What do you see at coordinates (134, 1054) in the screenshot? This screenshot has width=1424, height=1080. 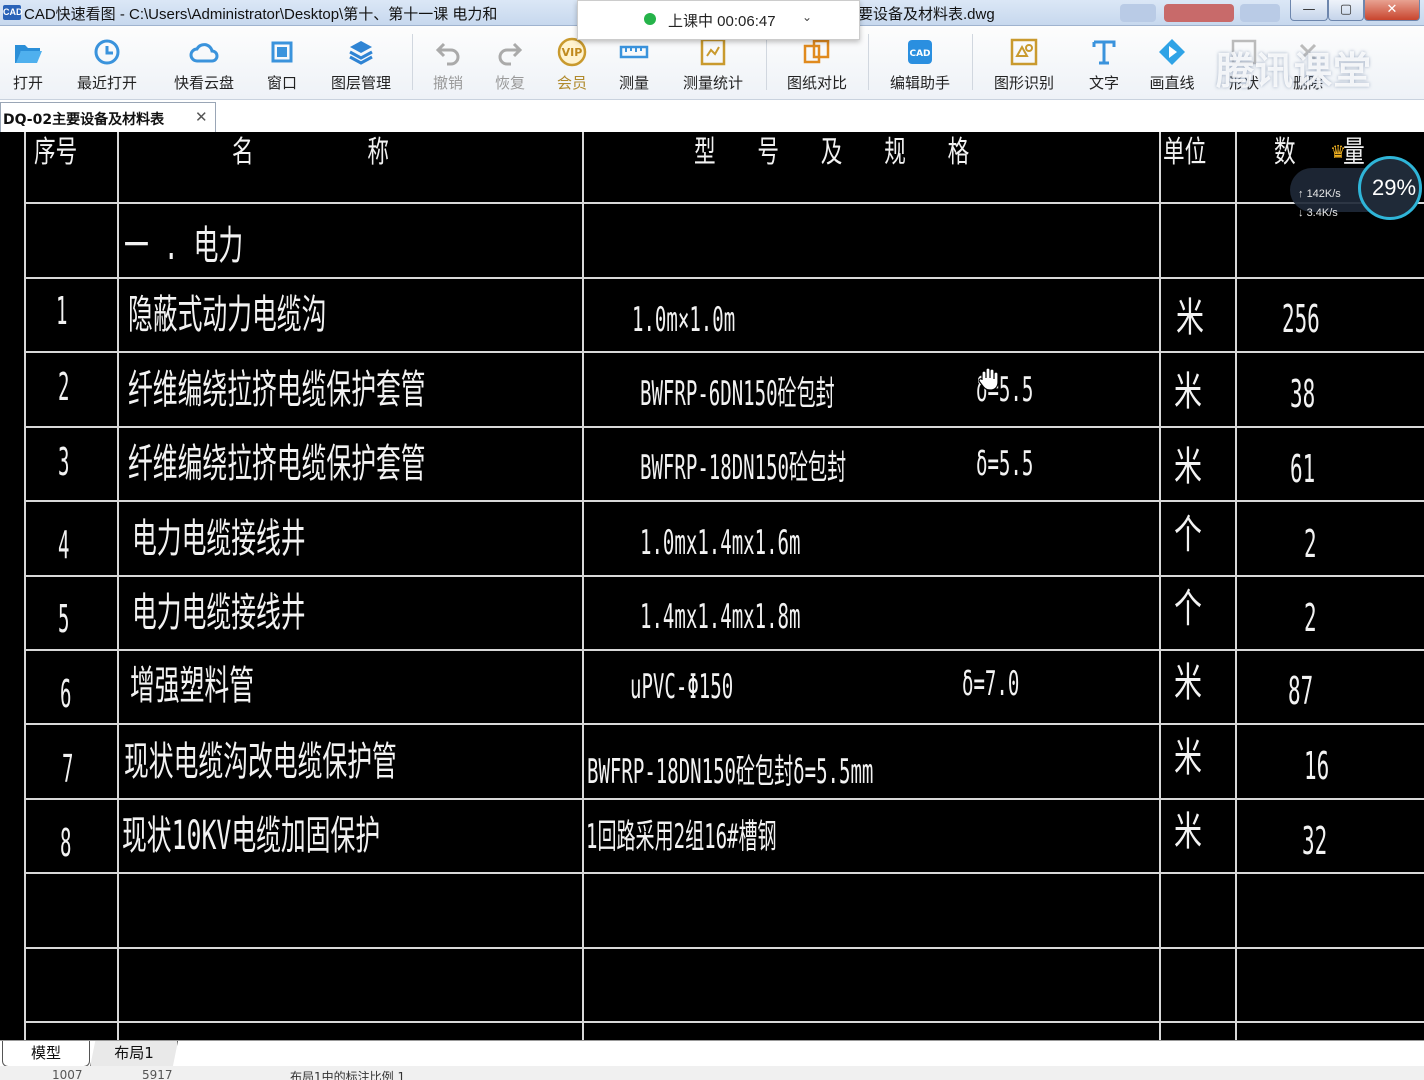 I see `tab-layout1: 布局1` at bounding box center [134, 1054].